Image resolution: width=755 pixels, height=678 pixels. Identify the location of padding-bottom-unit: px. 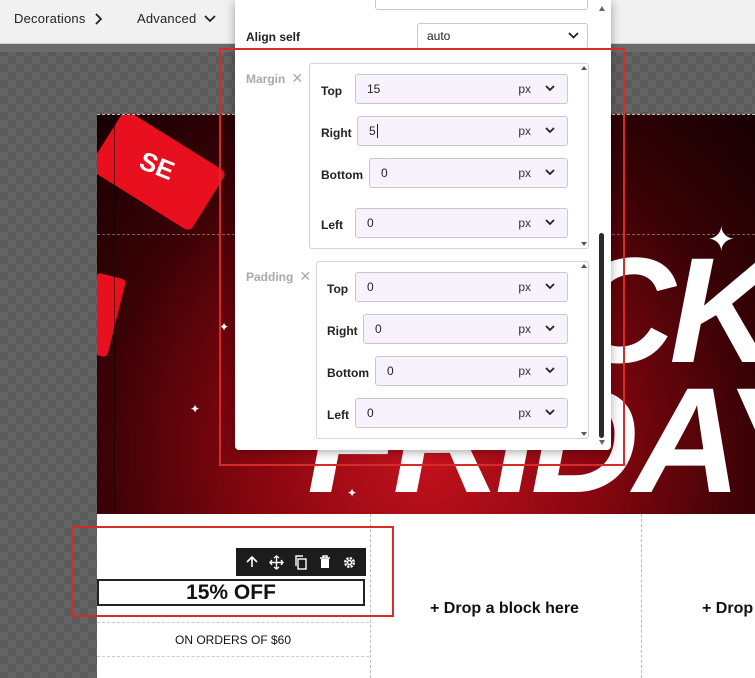
(524, 371).